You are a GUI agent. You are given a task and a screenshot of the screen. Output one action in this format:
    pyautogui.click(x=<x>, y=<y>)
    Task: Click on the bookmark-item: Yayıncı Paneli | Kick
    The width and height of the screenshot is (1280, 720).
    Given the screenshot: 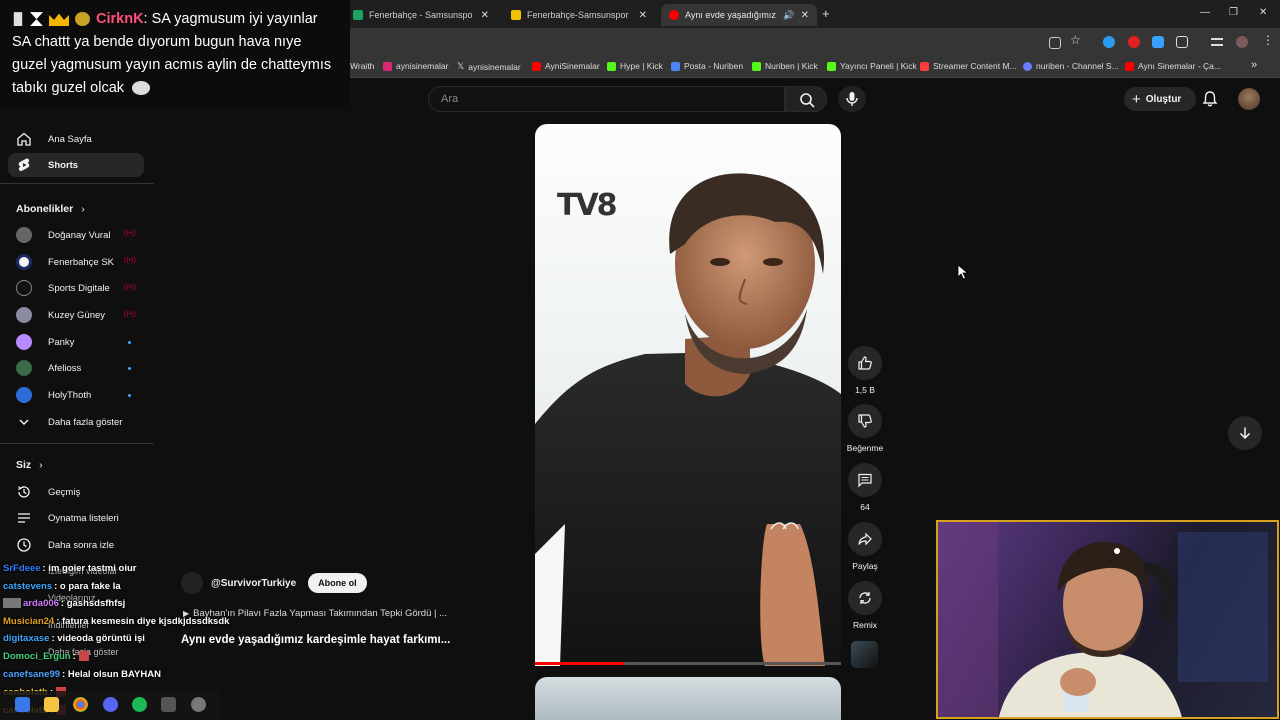 What is the action you would take?
    pyautogui.click(x=872, y=66)
    